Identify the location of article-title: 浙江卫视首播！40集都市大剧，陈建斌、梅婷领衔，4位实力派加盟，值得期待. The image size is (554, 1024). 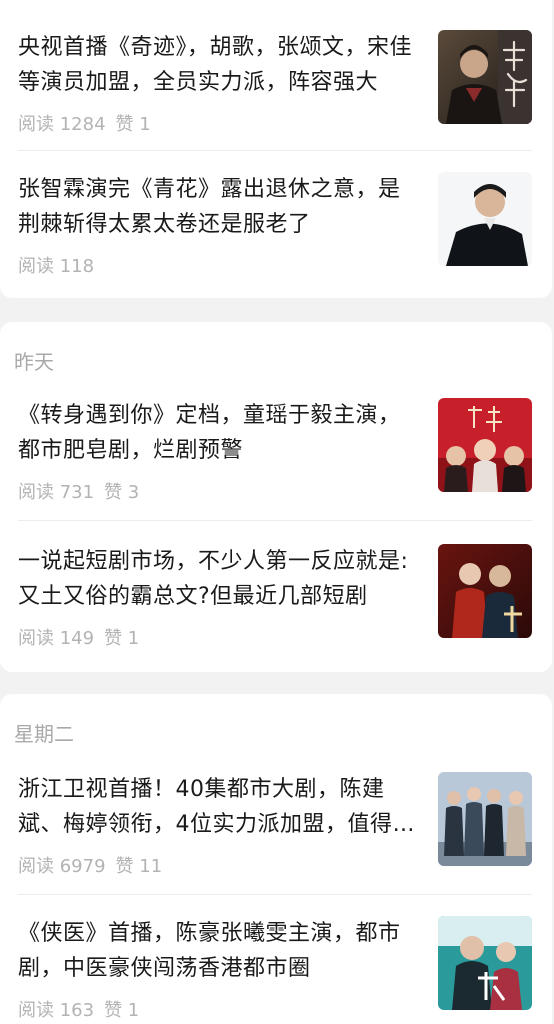
(216, 807).